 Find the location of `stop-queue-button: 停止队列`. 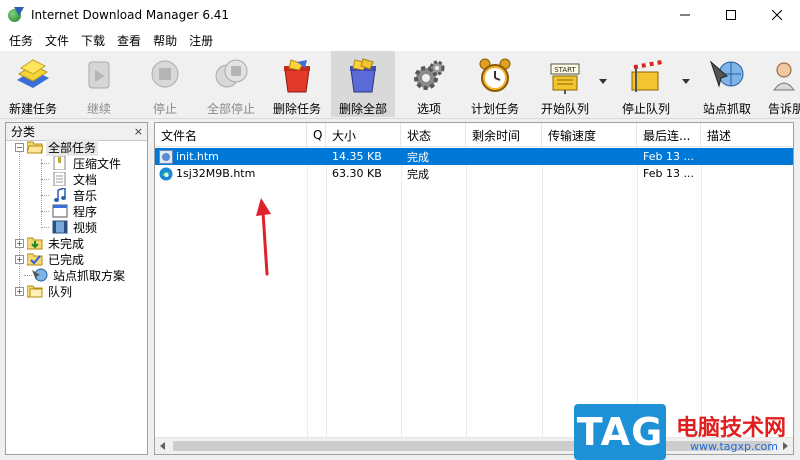

stop-queue-button: 停止队列 is located at coordinates (646, 84).